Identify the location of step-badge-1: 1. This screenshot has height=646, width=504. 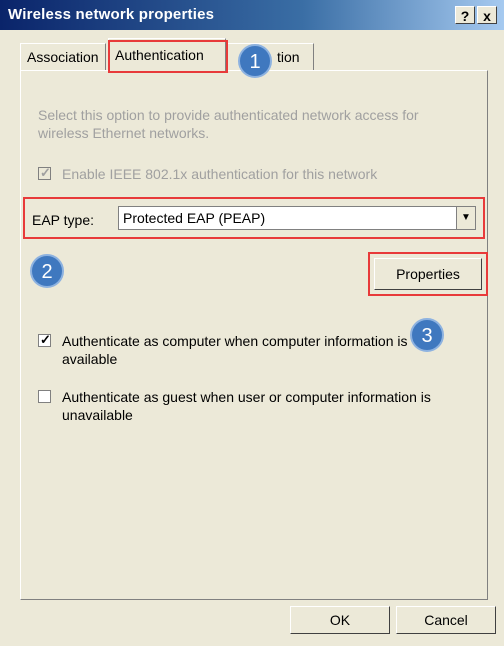
(255, 61).